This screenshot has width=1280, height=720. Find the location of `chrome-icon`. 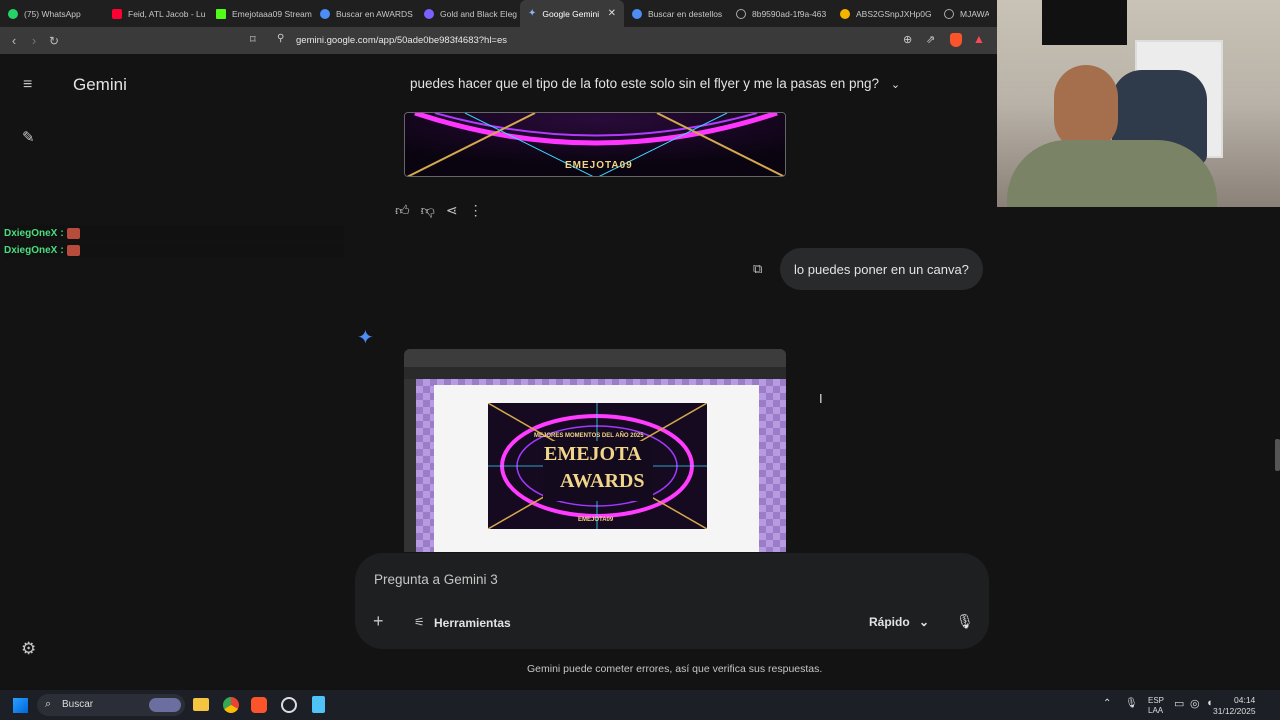

chrome-icon is located at coordinates (231, 705).